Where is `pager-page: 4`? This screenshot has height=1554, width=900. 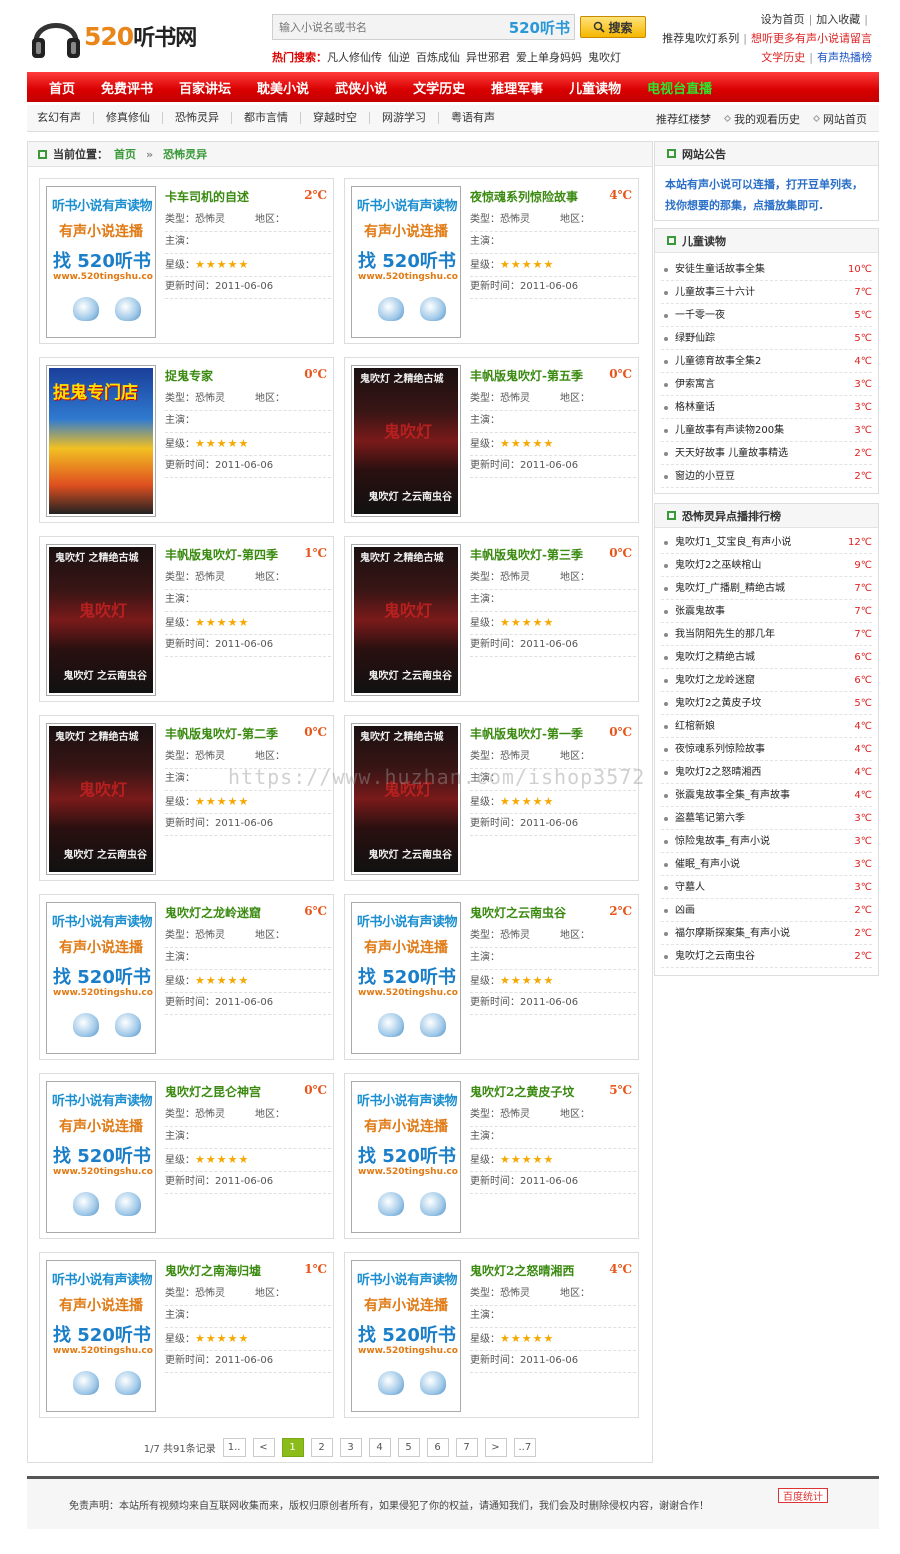 pager-page: 4 is located at coordinates (379, 1447).